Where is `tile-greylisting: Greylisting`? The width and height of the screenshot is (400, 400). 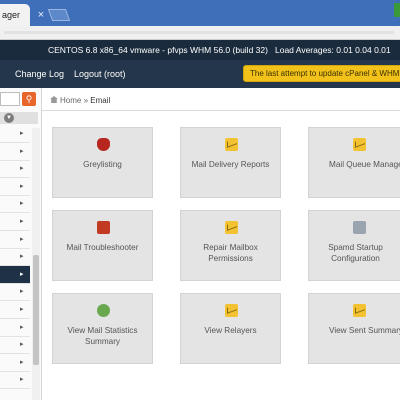 tile-greylisting: Greylisting is located at coordinates (102, 162).